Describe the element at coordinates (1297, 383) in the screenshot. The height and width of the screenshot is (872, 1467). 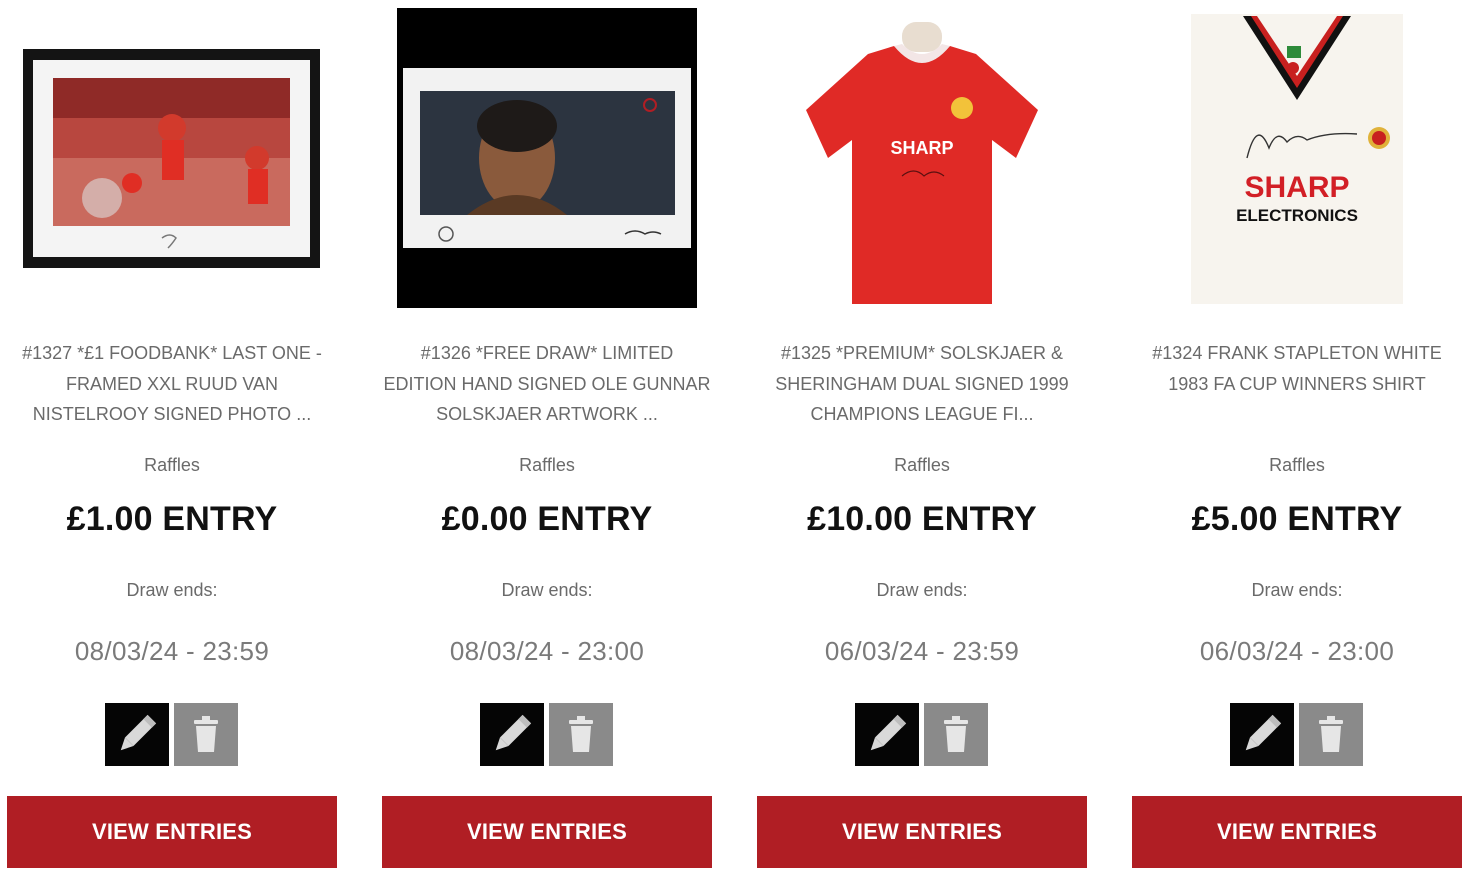
I see `raffle-title-line: 1983 FA CUP WINNERS SHIRT` at that location.